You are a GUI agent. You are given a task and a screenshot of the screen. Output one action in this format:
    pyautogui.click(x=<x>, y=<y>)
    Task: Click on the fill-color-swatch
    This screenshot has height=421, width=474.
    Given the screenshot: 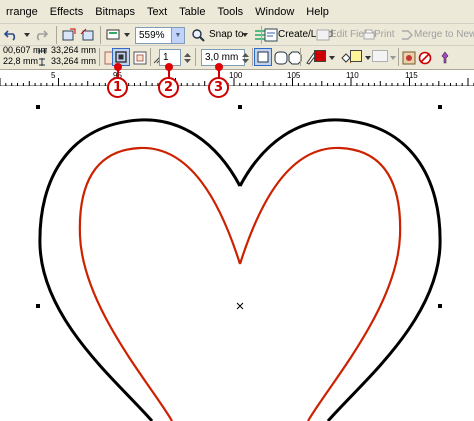 What is the action you would take?
    pyautogui.click(x=356, y=56)
    